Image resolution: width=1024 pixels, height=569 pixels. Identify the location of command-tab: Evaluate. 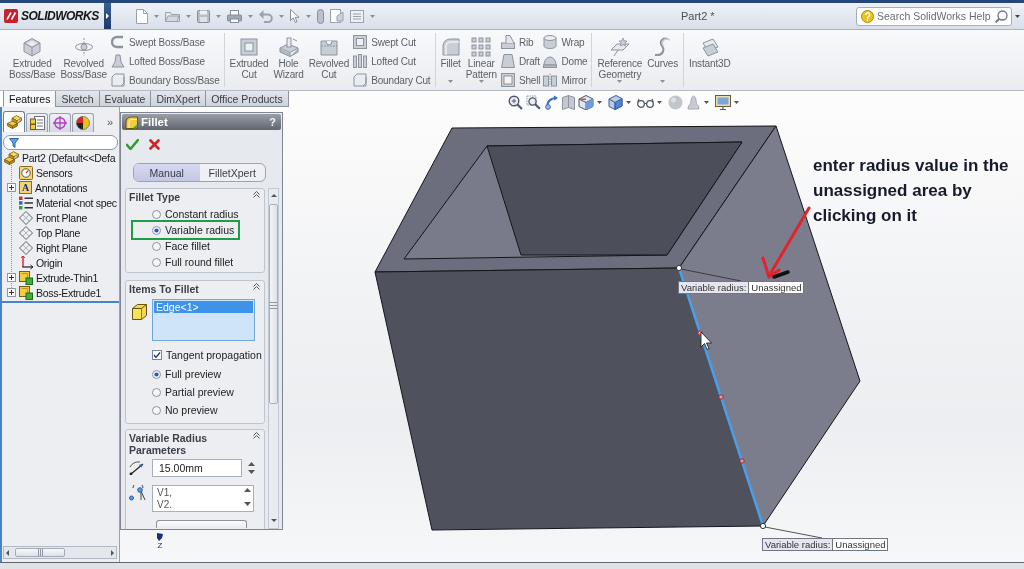
(125, 99).